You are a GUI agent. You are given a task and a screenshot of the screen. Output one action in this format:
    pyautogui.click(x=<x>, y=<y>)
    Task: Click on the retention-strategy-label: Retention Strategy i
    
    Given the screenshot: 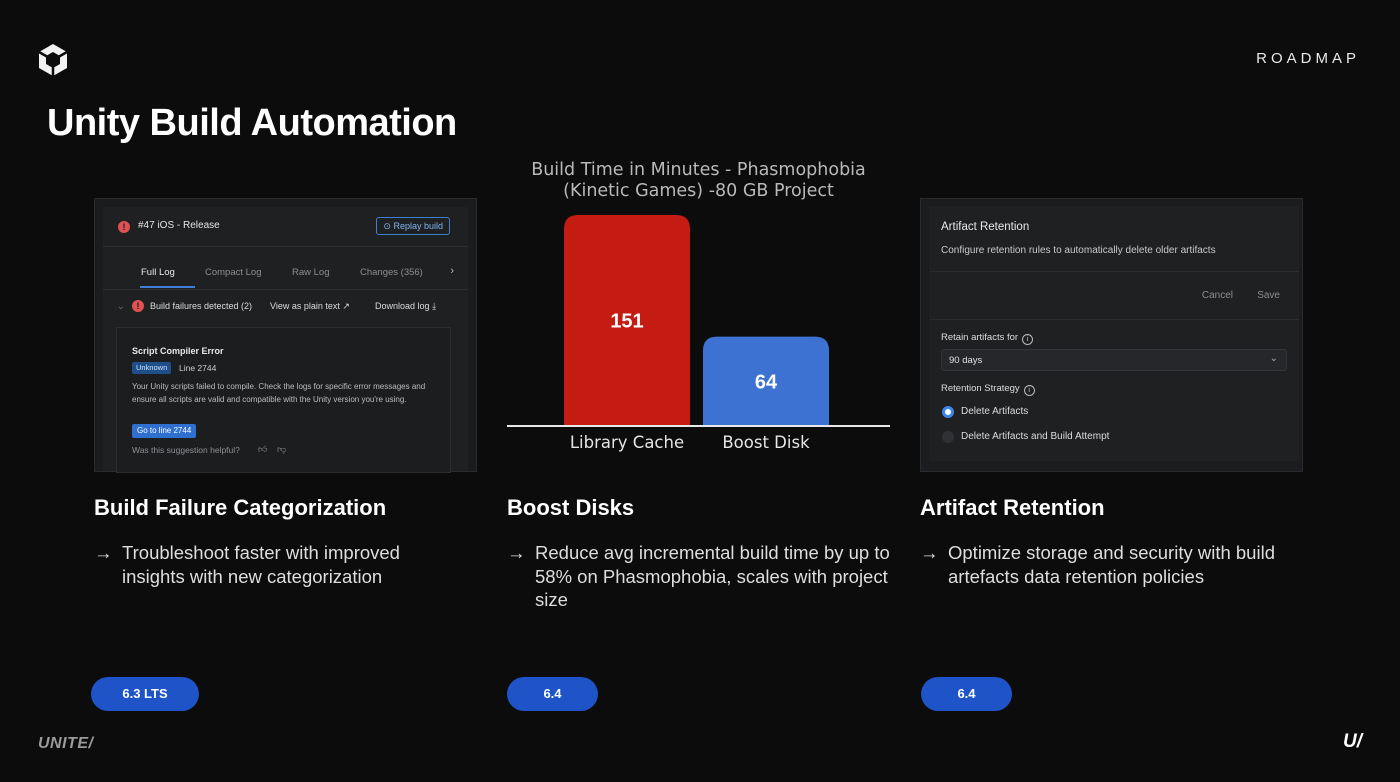 What is the action you would take?
    pyautogui.click(x=988, y=389)
    